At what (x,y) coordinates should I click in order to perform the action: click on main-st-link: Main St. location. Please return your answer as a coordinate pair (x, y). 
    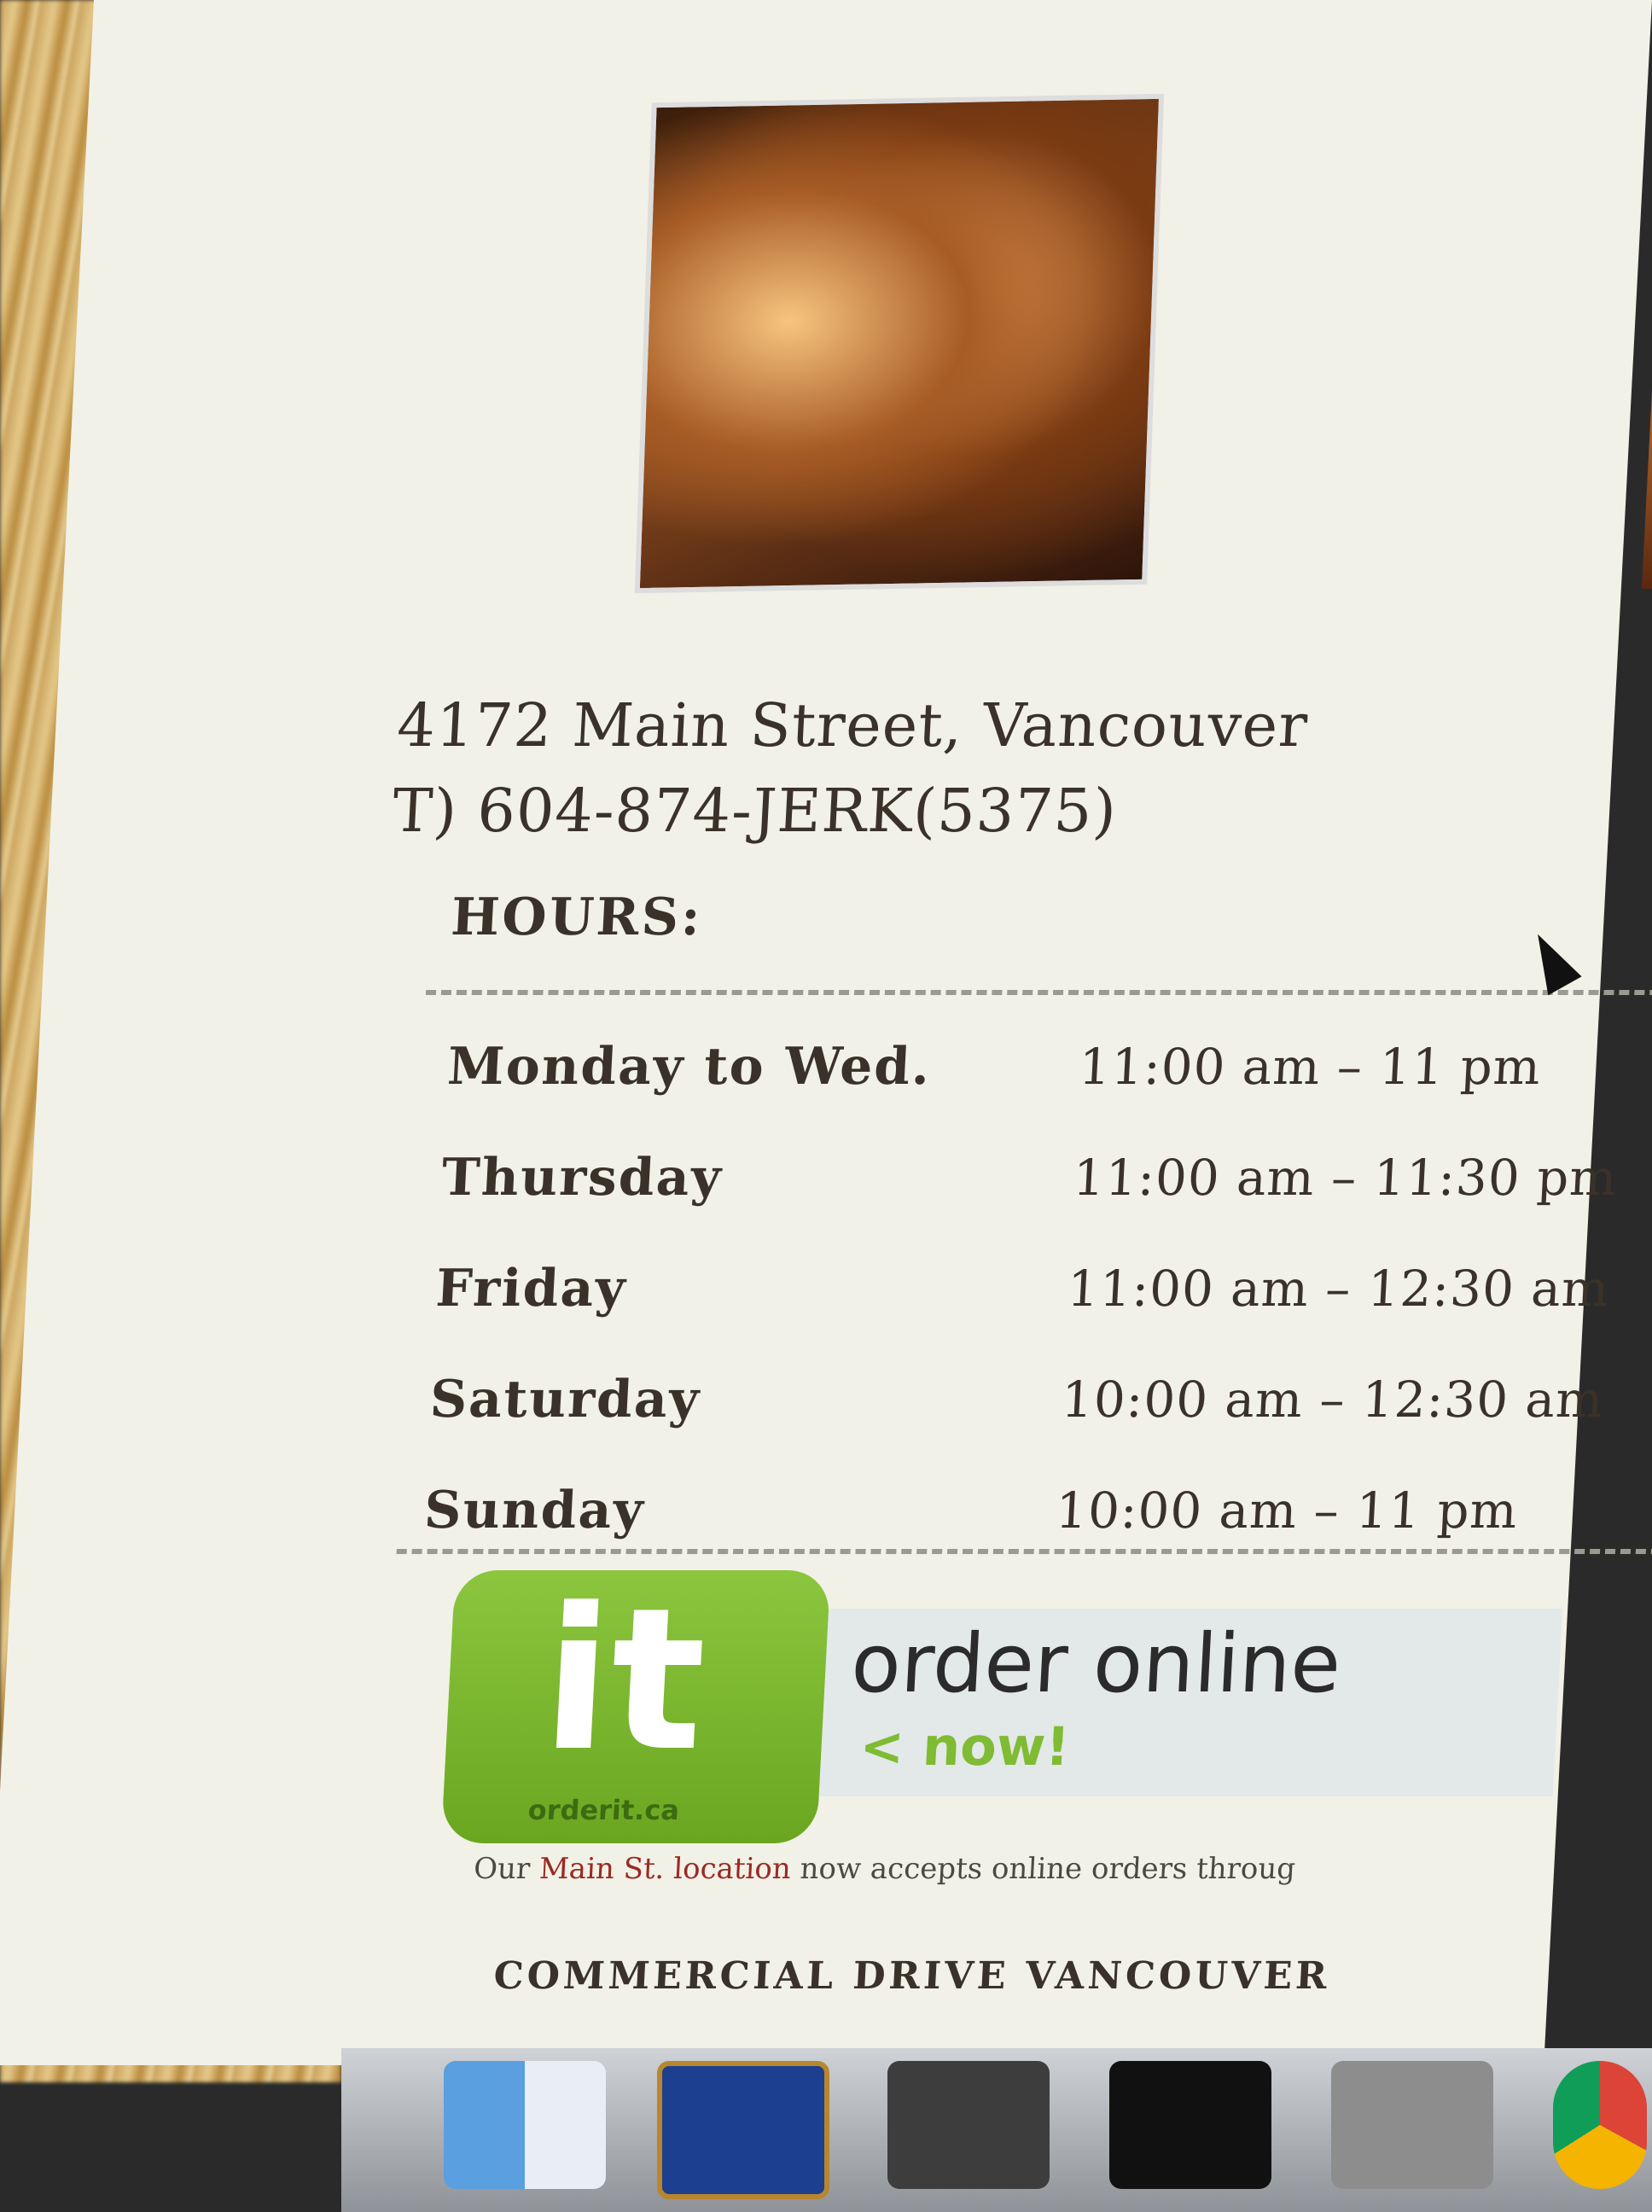
    Looking at the image, I should click on (665, 1869).